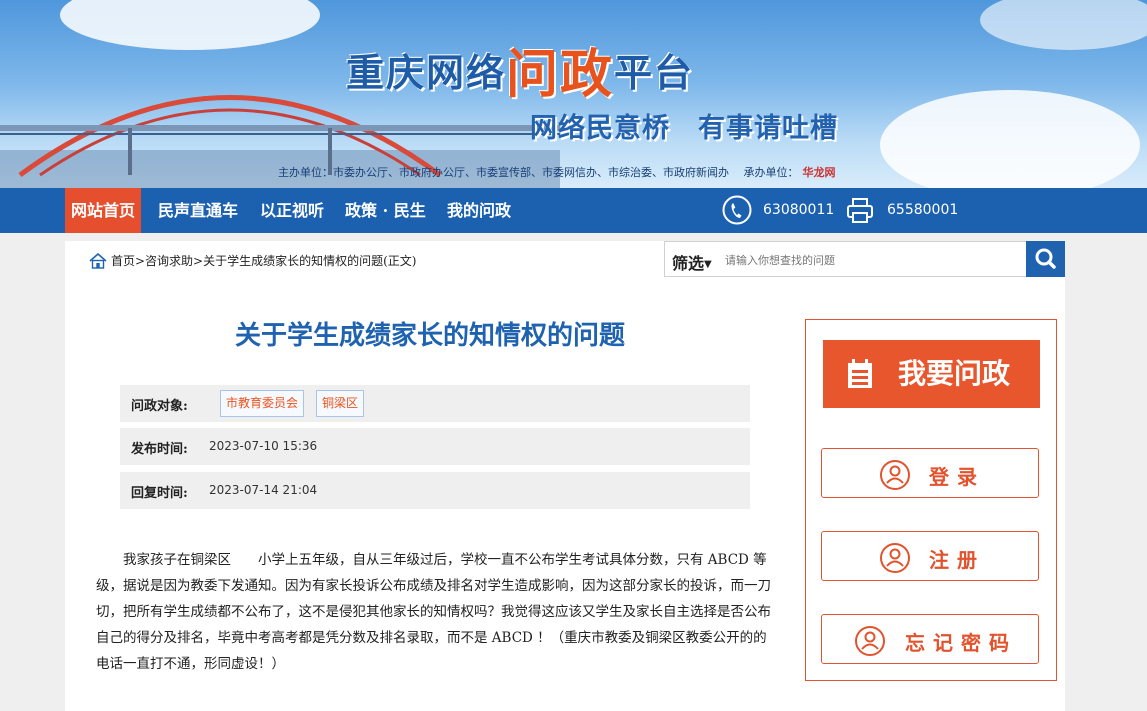 This screenshot has width=1147, height=711. What do you see at coordinates (263, 261) in the screenshot?
I see `breadcrumb-text: 首页>咨询求助>关于学生成绩家长的知情权的问题(正文)` at bounding box center [263, 261].